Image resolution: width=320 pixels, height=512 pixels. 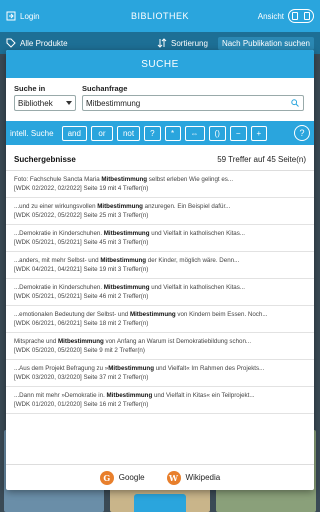 What do you see at coordinates (106, 477) in the screenshot?
I see `google-icon: G` at bounding box center [106, 477].